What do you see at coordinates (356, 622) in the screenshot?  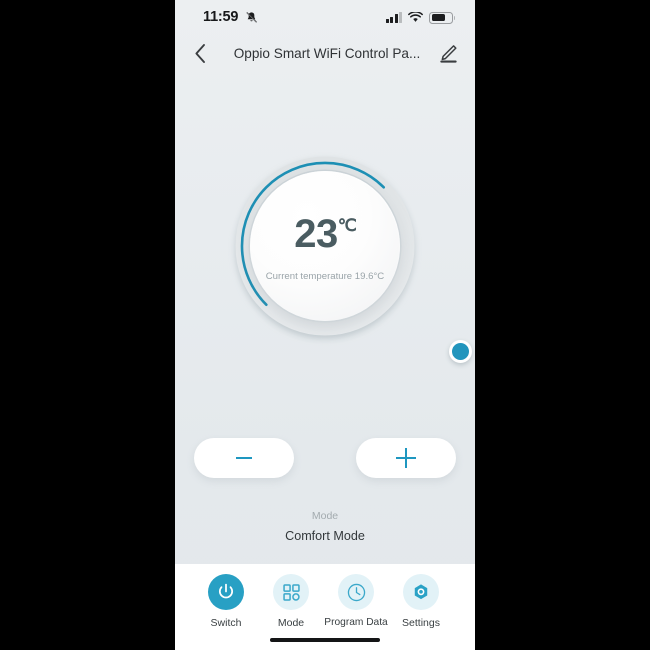 I see `nav-label-program-data: Program Data` at bounding box center [356, 622].